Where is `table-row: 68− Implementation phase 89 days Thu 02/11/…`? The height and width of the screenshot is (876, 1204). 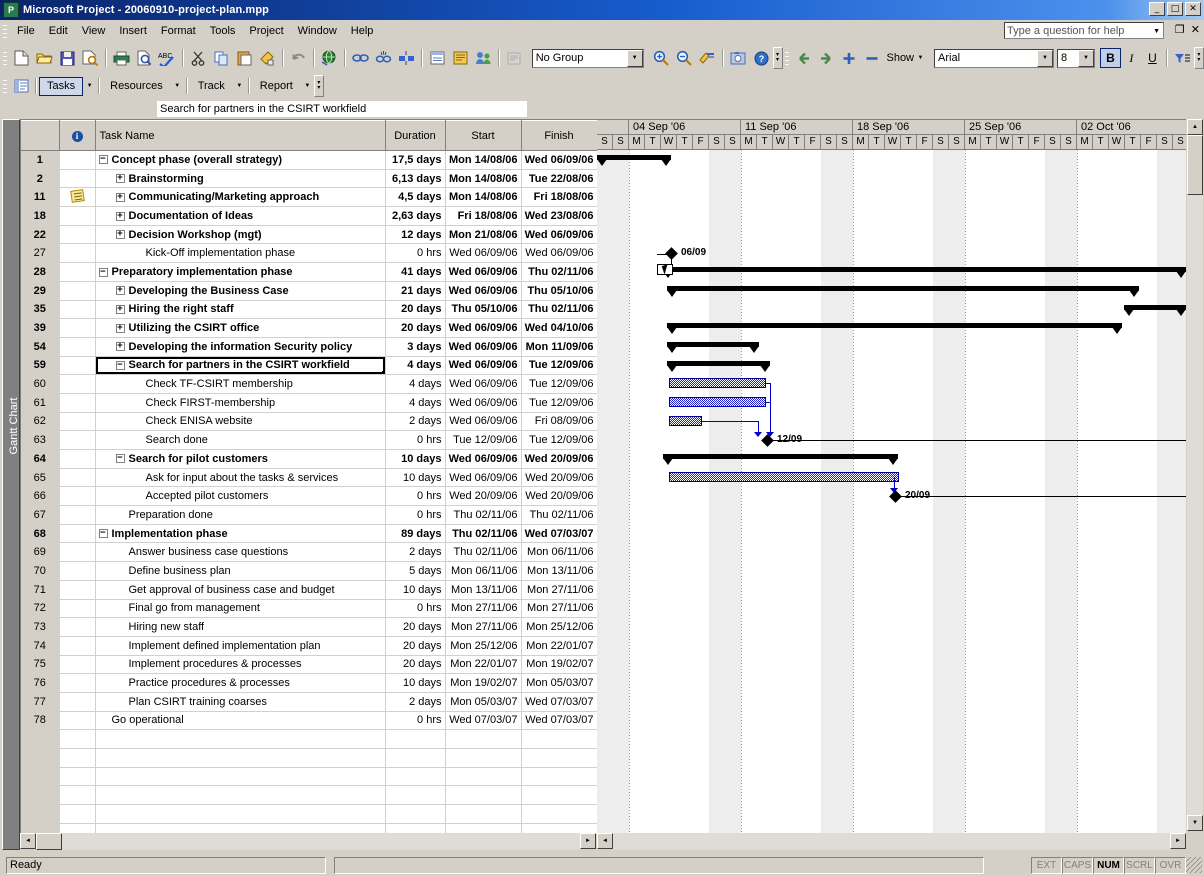
table-row: 68− Implementation phase 89 days Thu 02/11/… is located at coordinates (309, 533).